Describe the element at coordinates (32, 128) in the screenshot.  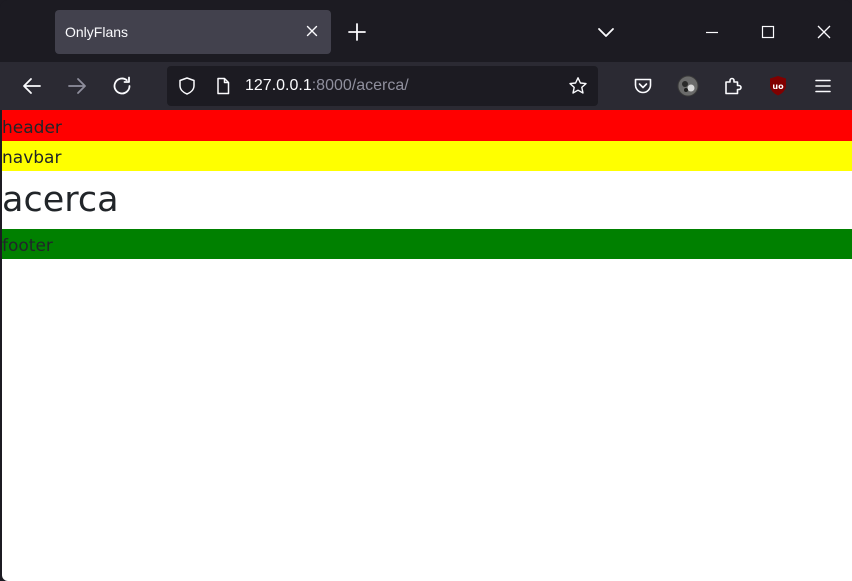
I see `header-text: header` at that location.